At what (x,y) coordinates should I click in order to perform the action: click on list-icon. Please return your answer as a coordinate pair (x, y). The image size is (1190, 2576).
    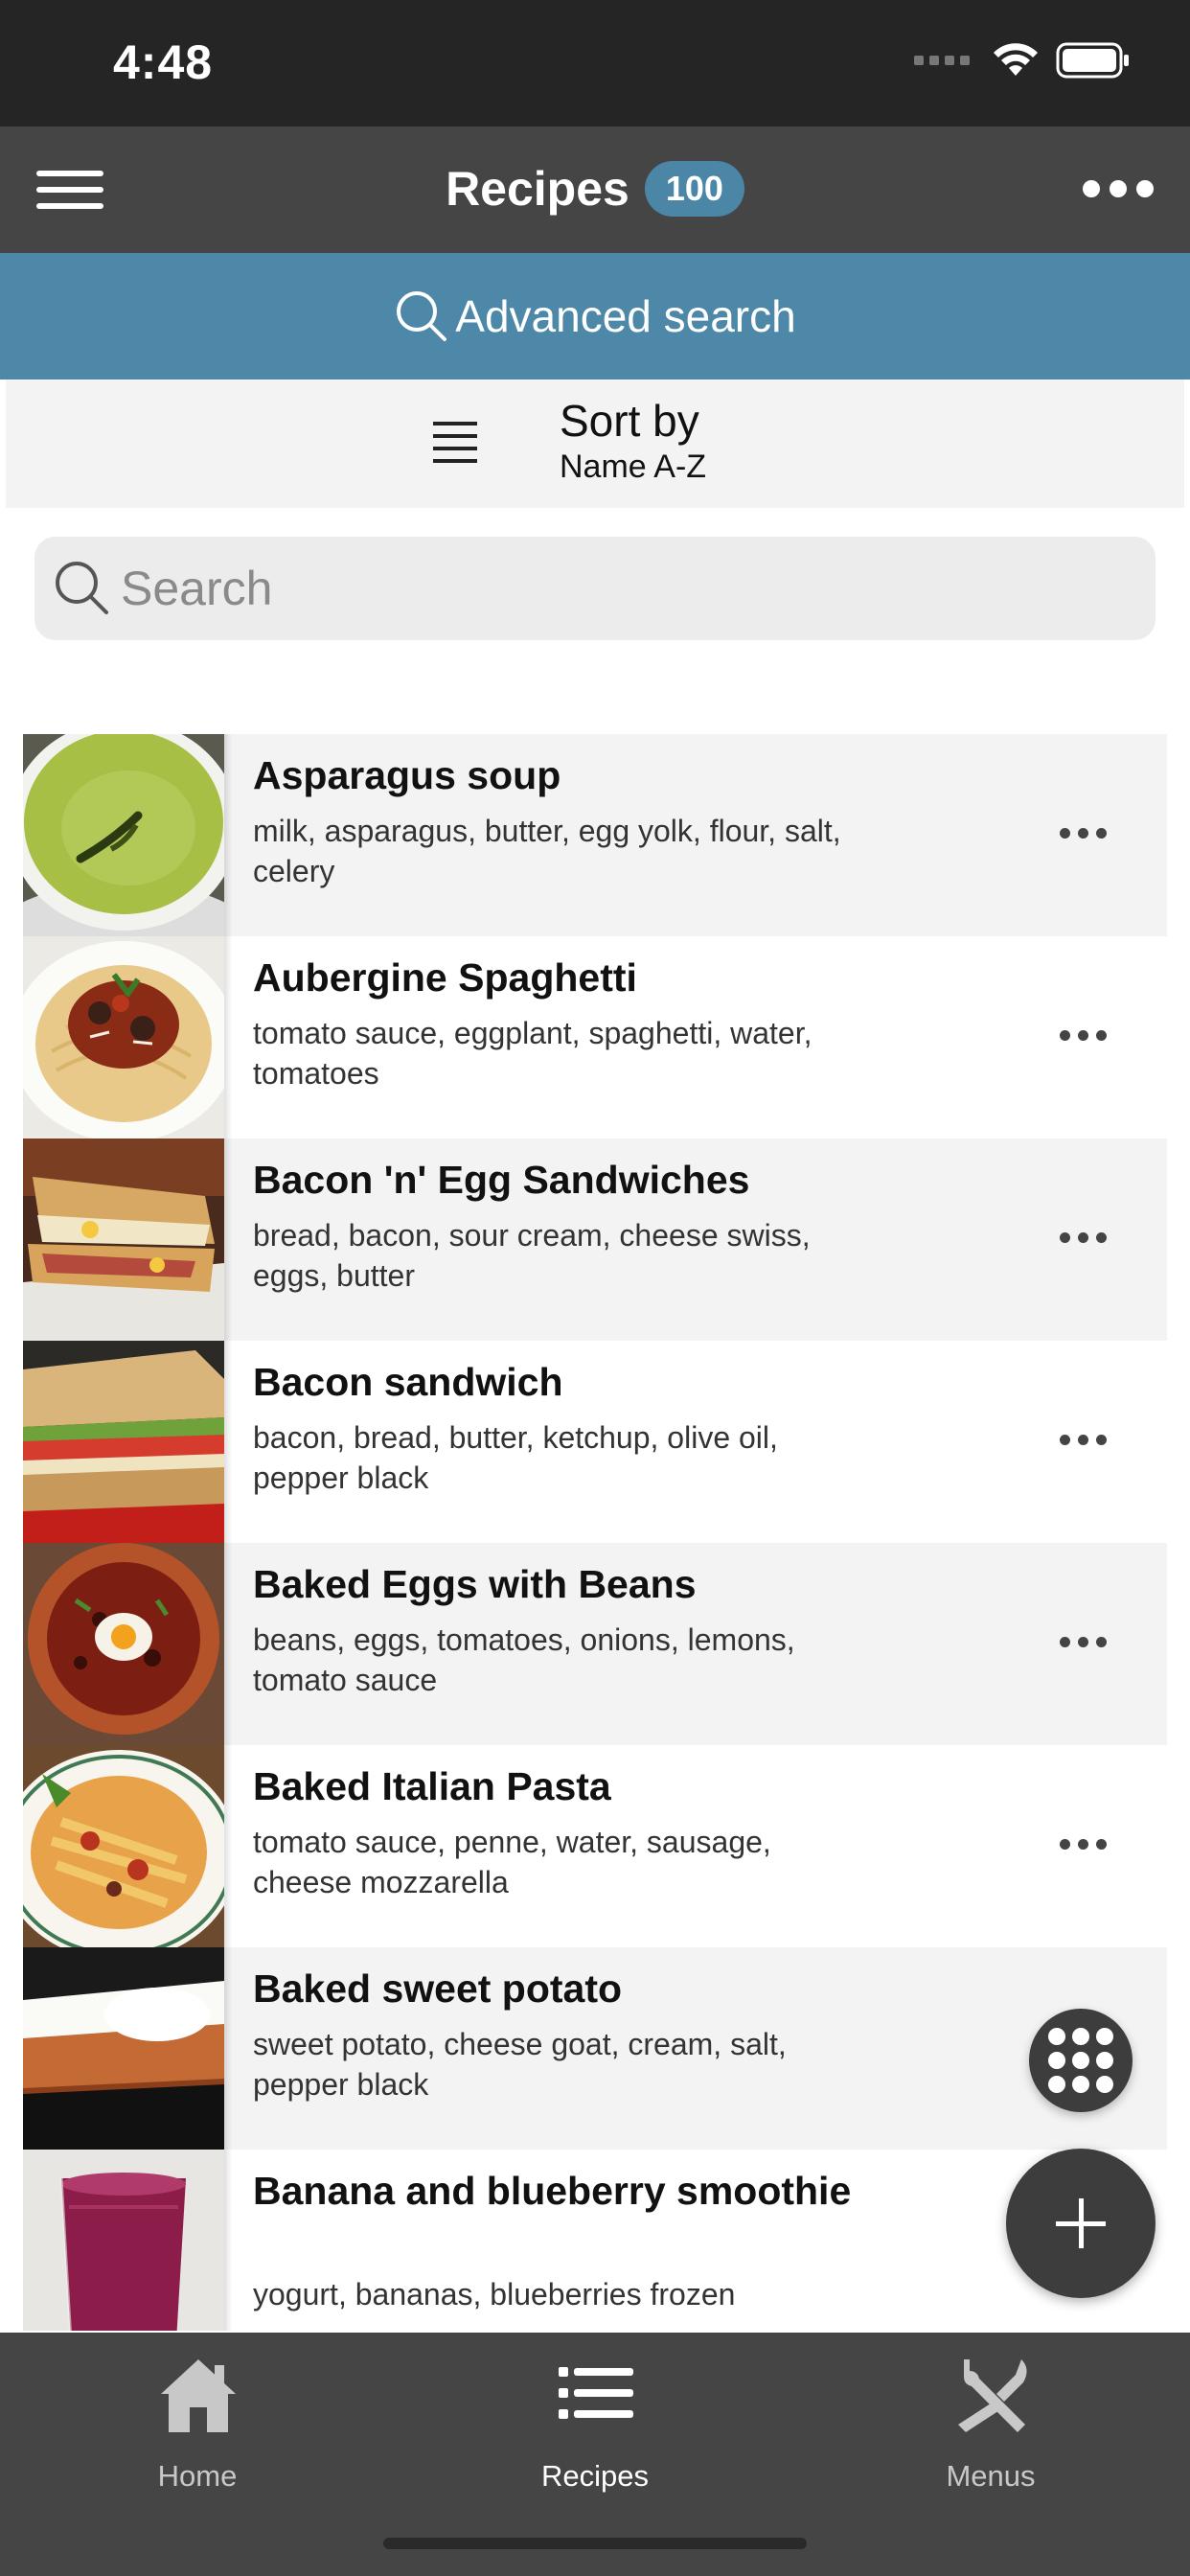
    Looking at the image, I should click on (596, 2393).